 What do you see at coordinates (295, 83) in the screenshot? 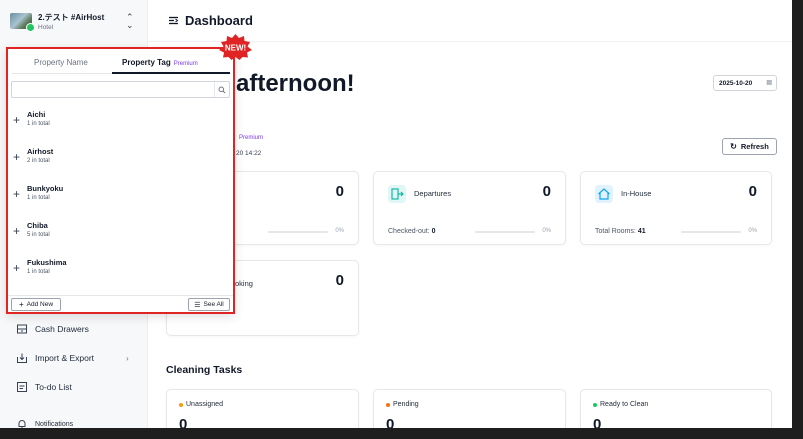
I see `greeting-heading: afternoon!` at bounding box center [295, 83].